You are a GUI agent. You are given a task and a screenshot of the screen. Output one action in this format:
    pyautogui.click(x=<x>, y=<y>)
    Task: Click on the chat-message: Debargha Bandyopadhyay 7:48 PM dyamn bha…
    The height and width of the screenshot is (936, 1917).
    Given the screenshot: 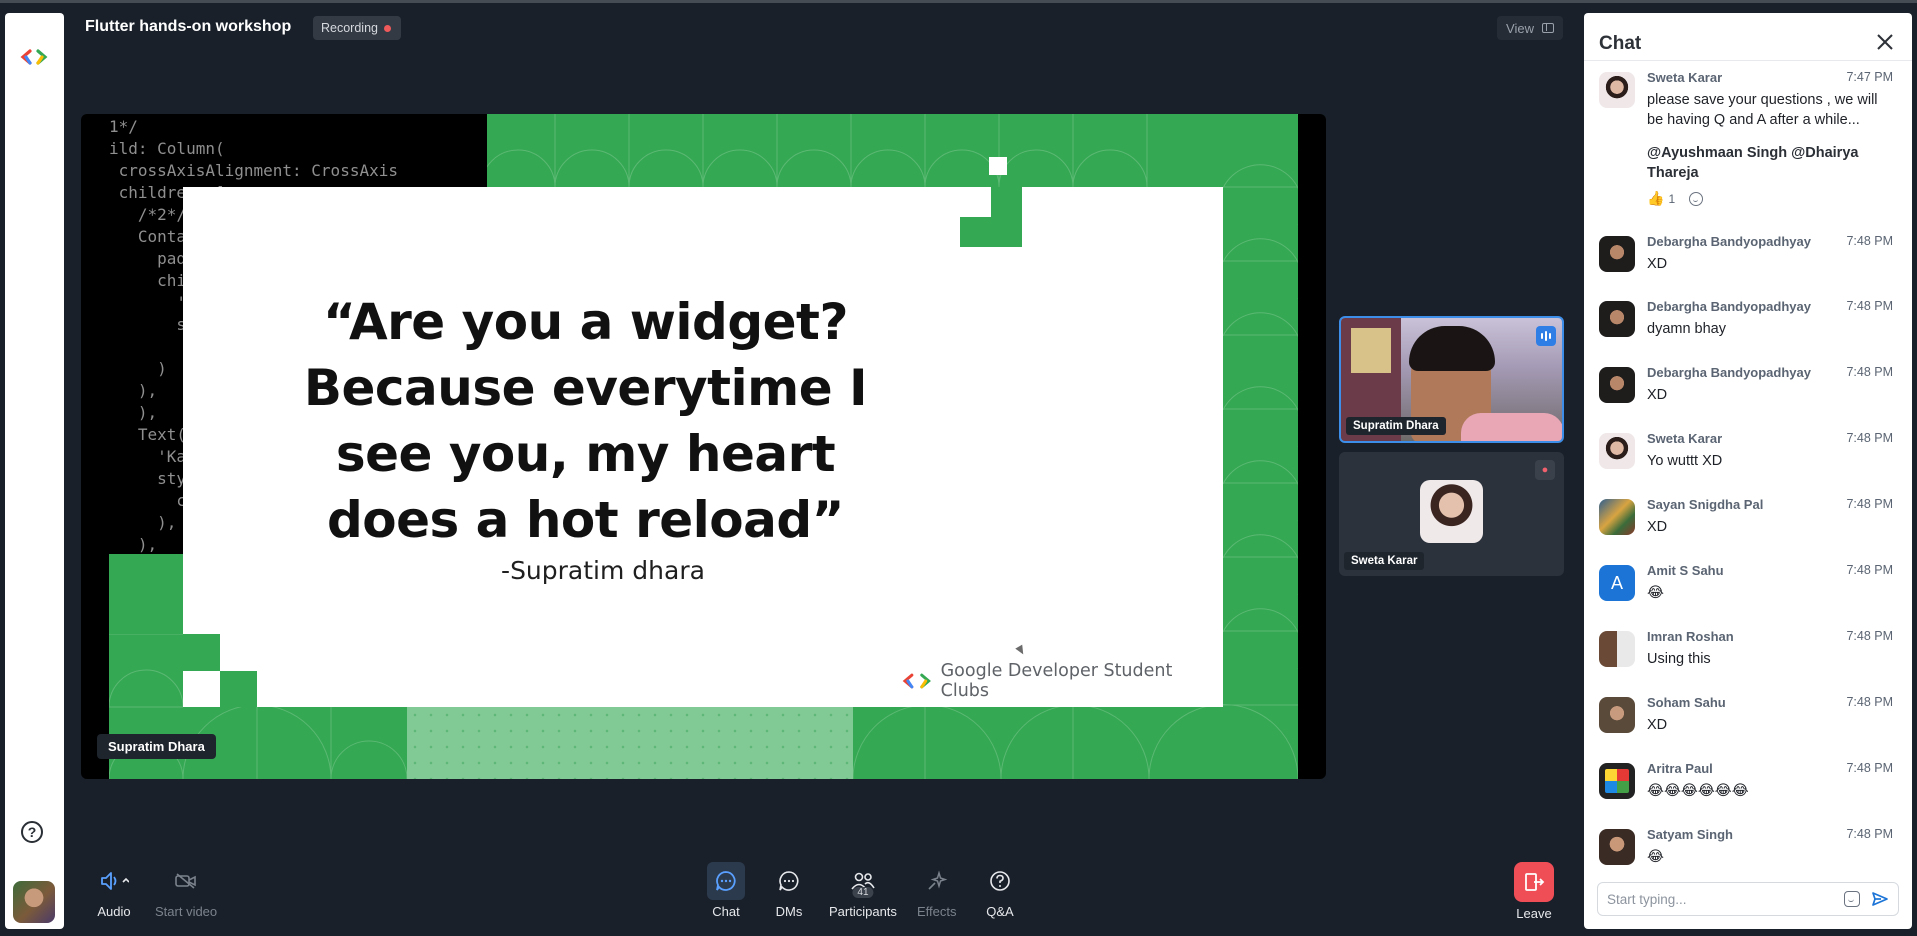 What is the action you would take?
    pyautogui.click(x=1748, y=324)
    